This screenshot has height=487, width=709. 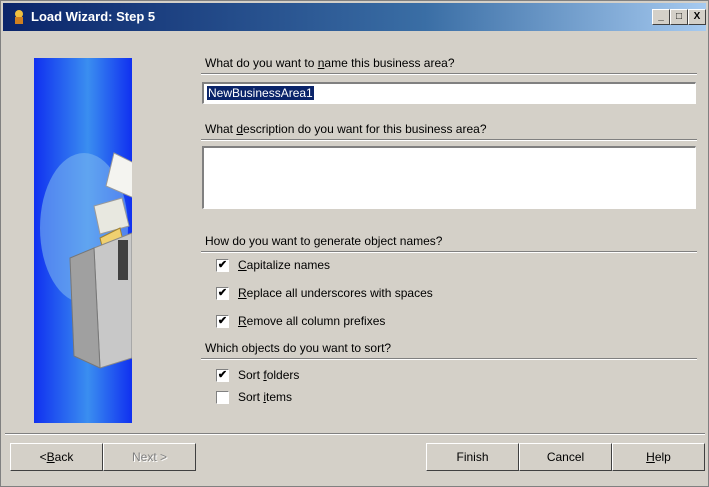 What do you see at coordinates (565, 457) in the screenshot?
I see `cancel-button: Cancel` at bounding box center [565, 457].